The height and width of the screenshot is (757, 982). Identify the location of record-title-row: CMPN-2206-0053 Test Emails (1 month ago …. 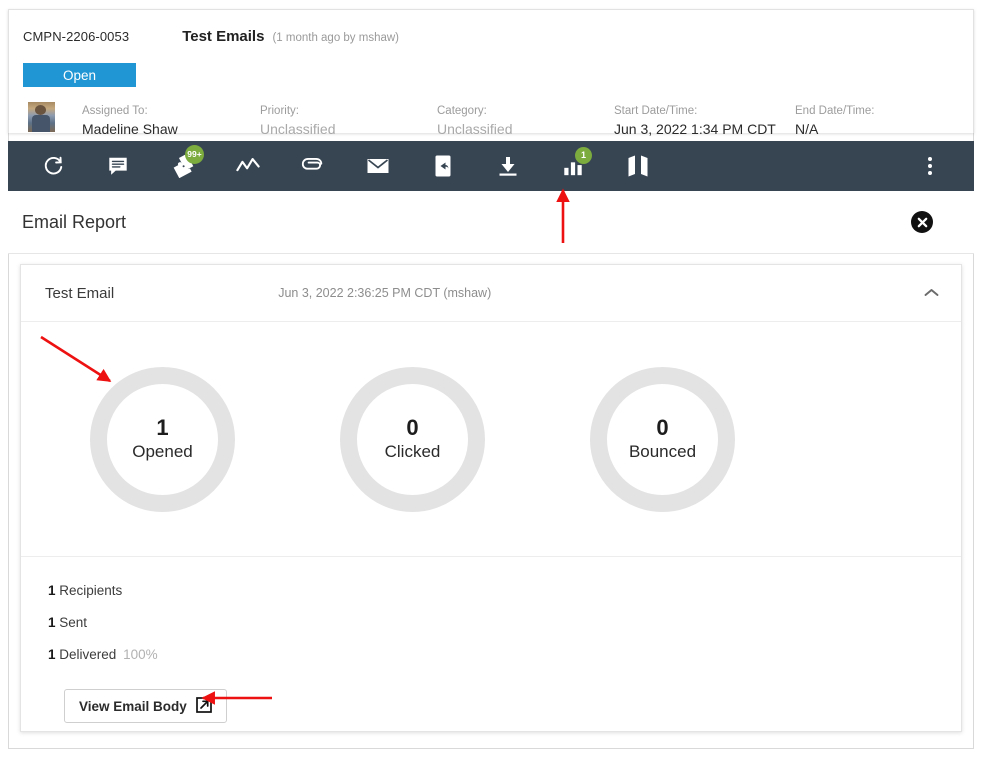
(491, 27).